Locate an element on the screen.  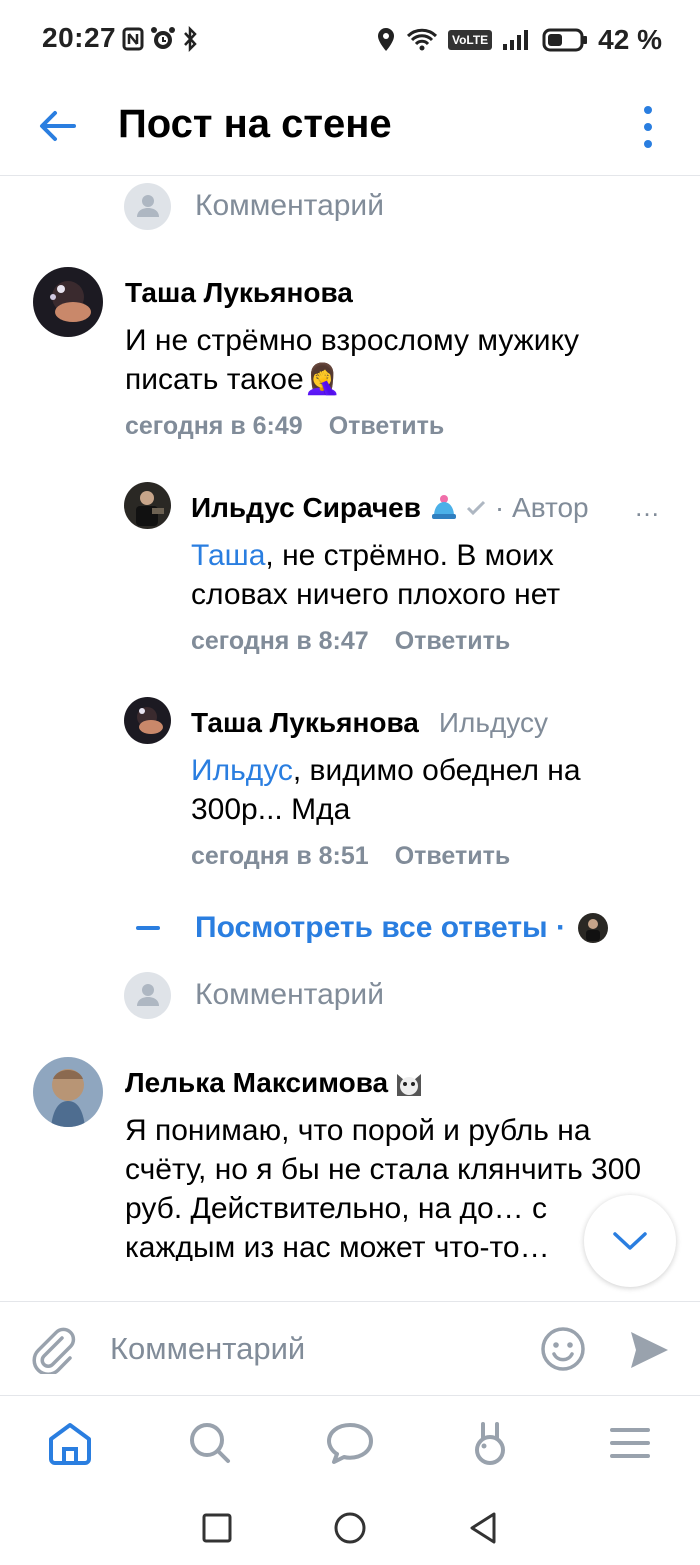
tab-search is located at coordinates (210, 1443).